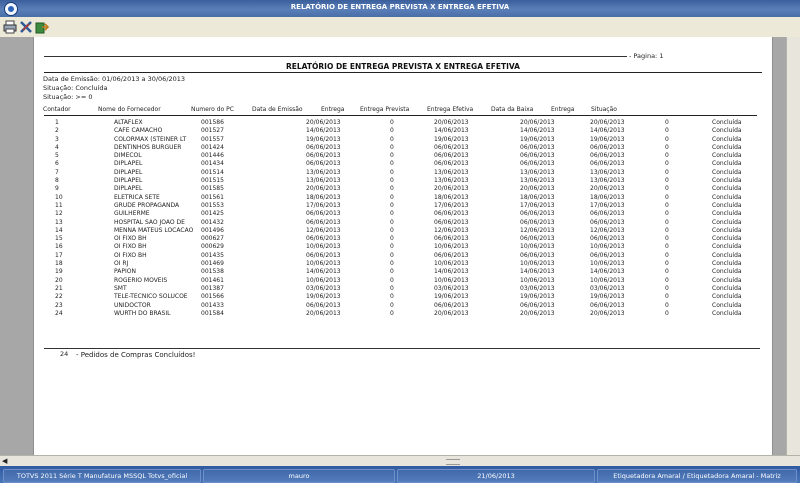 The height and width of the screenshot is (483, 800). What do you see at coordinates (10, 27) in the screenshot?
I see `print-icon` at bounding box center [10, 27].